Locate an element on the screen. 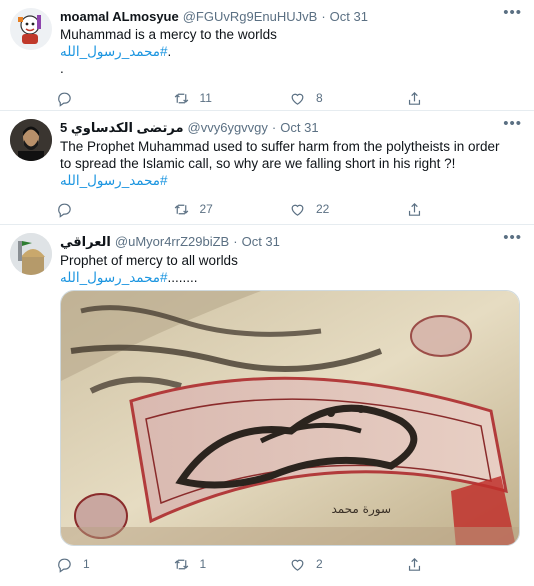  tweet-actions: 11 8 is located at coordinates (289, 98).